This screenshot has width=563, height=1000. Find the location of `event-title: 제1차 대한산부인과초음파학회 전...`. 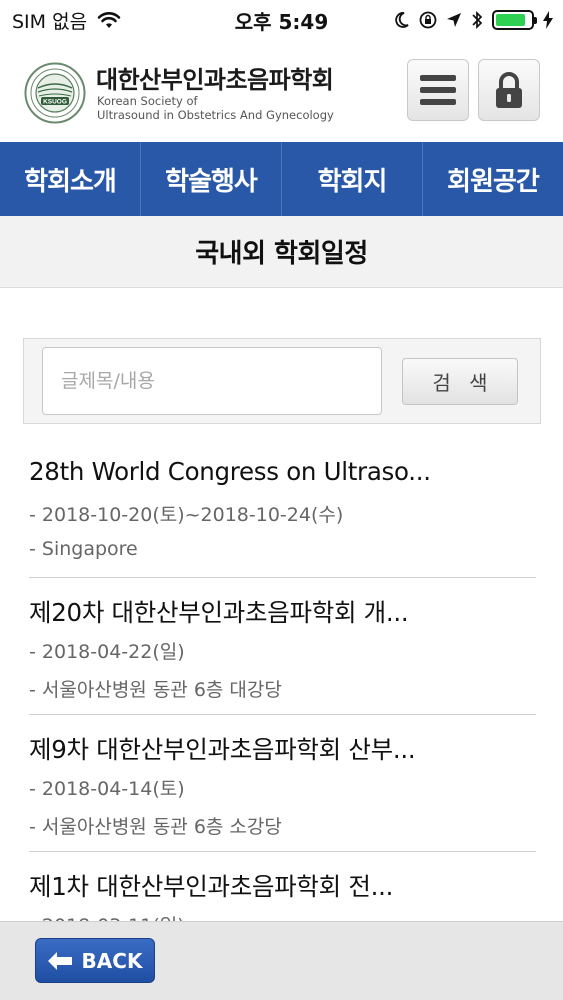

event-title: 제1차 대한산부인과초음파학회 전... is located at coordinates (282, 885).